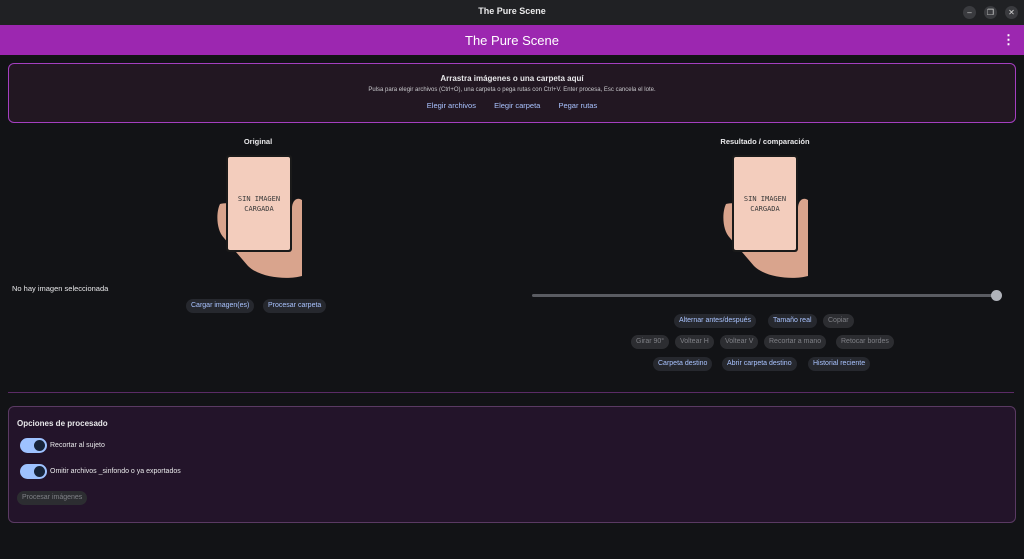 This screenshot has height=559, width=1024. I want to click on no-image-status: No hay imagen seleccionada, so click(60, 288).